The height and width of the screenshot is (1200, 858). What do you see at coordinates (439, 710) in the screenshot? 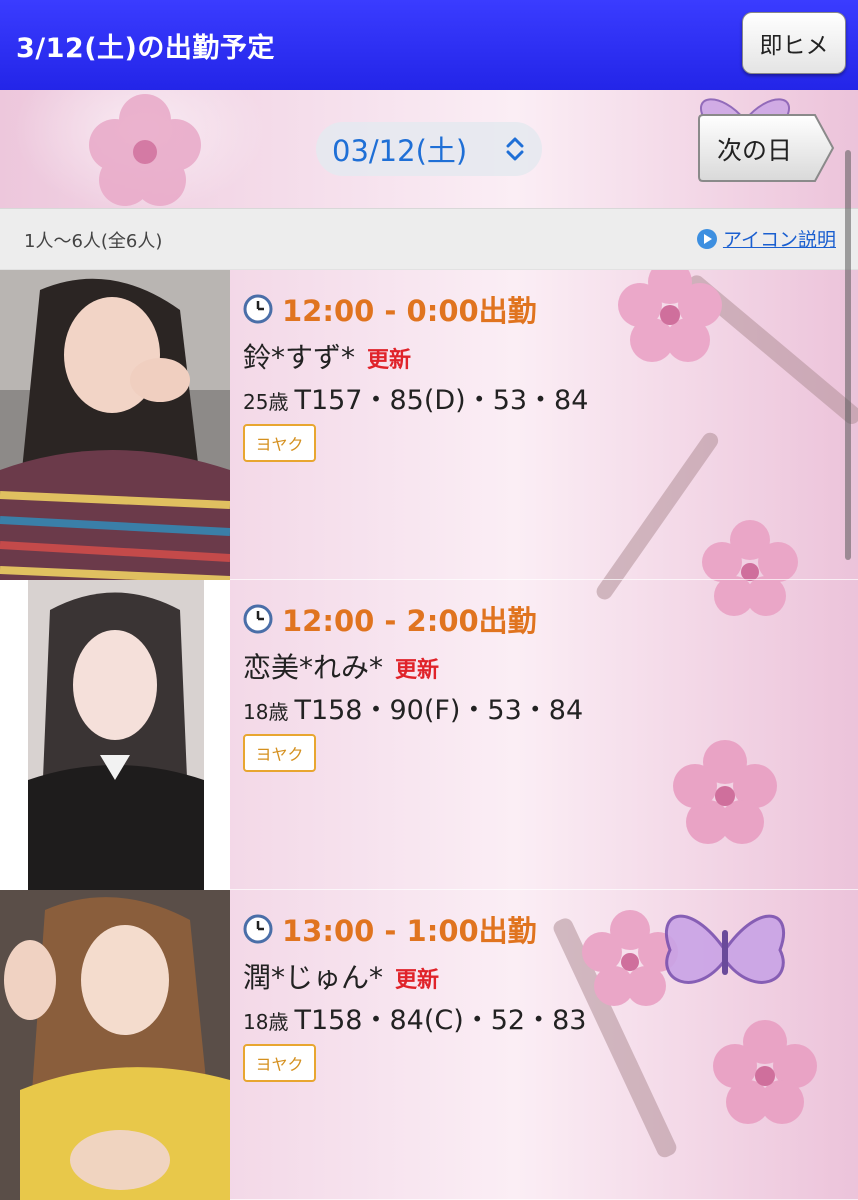
I see `cast-measurements: T158・90(F)・53・84` at bounding box center [439, 710].